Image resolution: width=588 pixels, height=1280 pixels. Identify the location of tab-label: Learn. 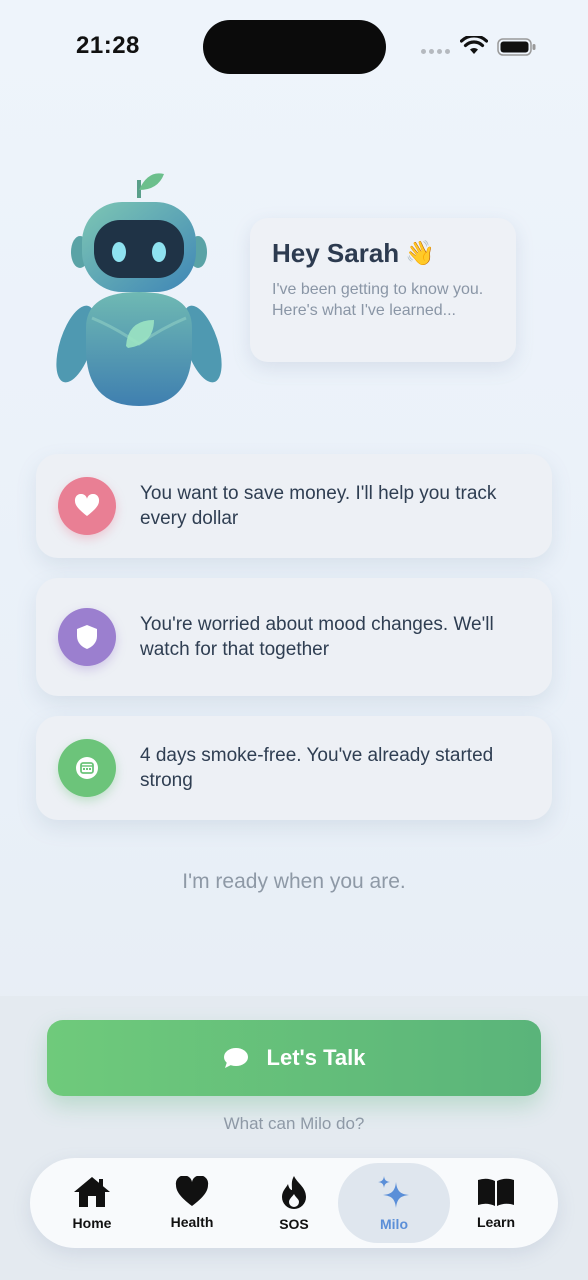
(496, 1222).